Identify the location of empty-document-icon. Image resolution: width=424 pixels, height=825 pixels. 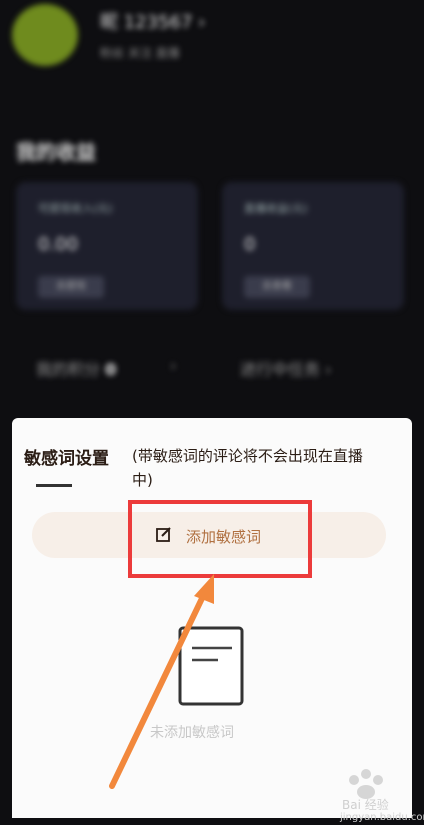
(211, 666).